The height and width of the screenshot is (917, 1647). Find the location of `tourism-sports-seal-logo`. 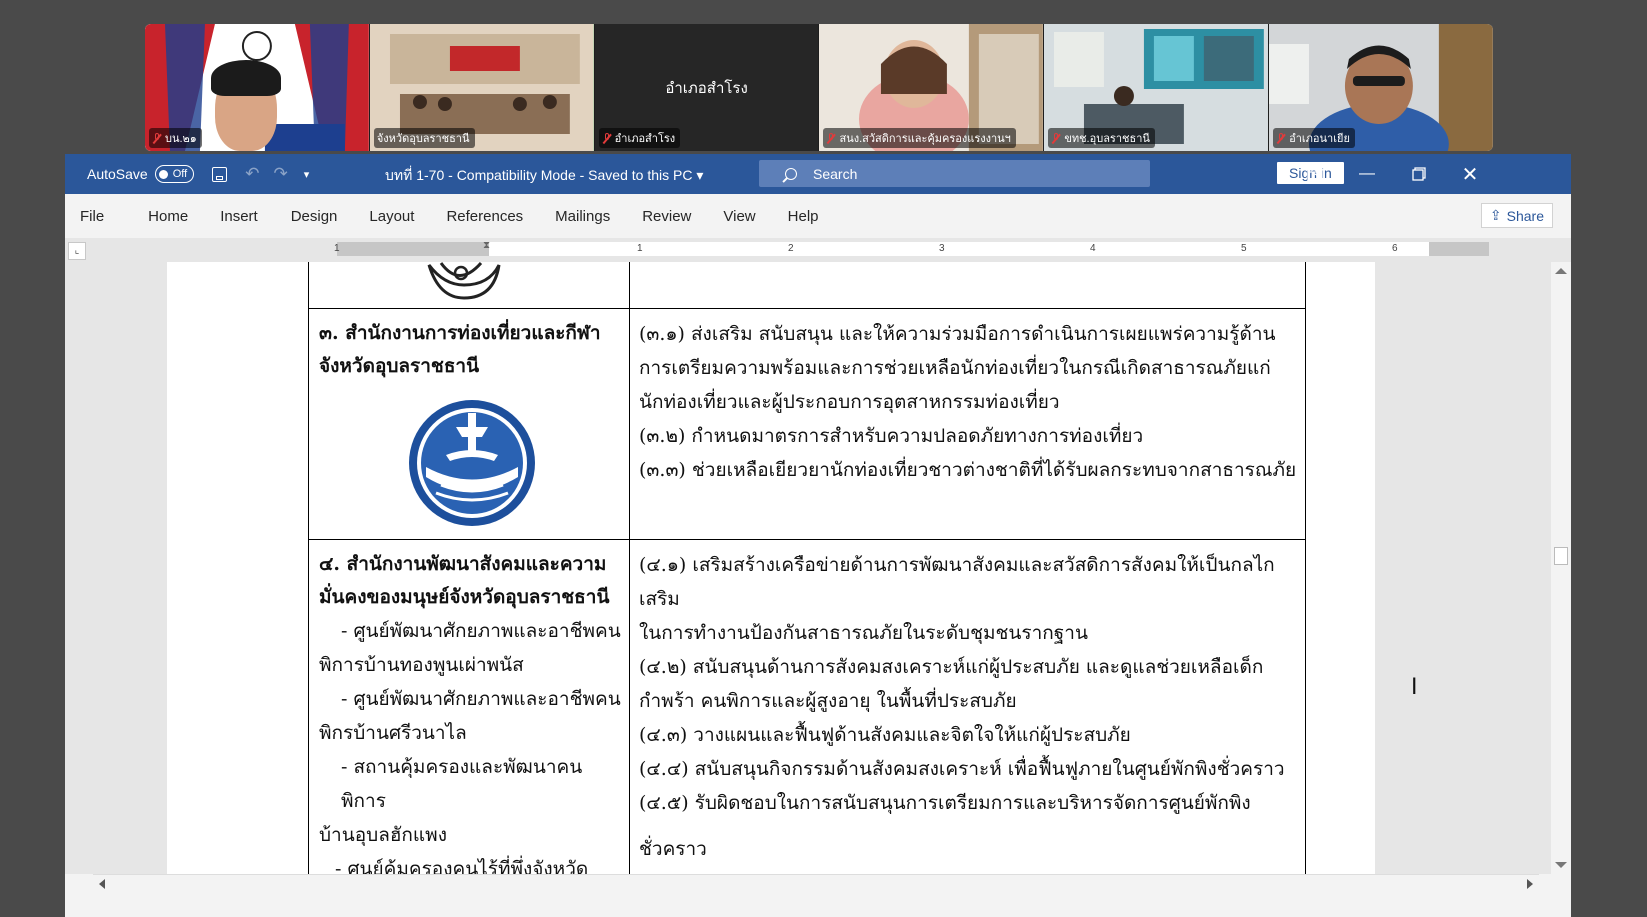

tourism-sports-seal-logo is located at coordinates (472, 463).